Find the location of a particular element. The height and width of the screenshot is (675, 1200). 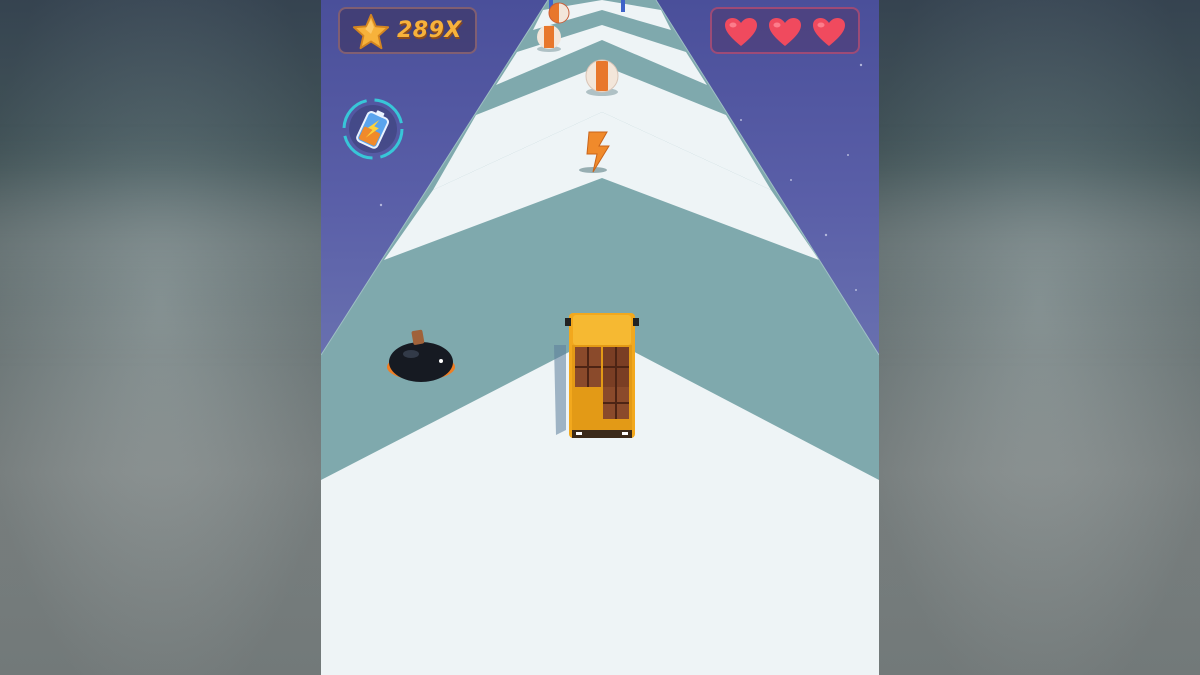

battery-icon is located at coordinates (373, 129).